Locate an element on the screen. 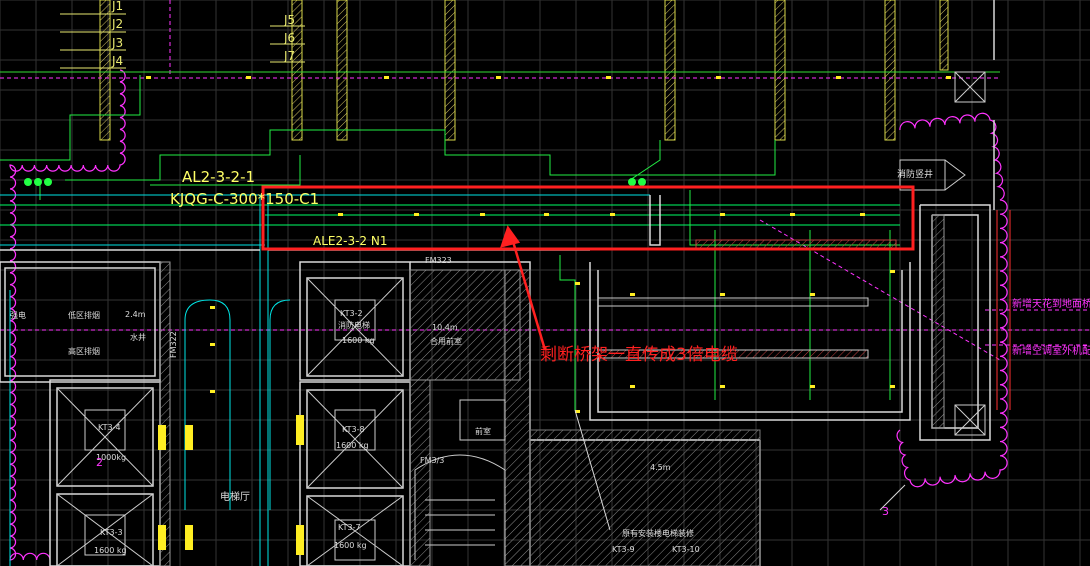  label-room-left-4: 水井 is located at coordinates (138, 337).